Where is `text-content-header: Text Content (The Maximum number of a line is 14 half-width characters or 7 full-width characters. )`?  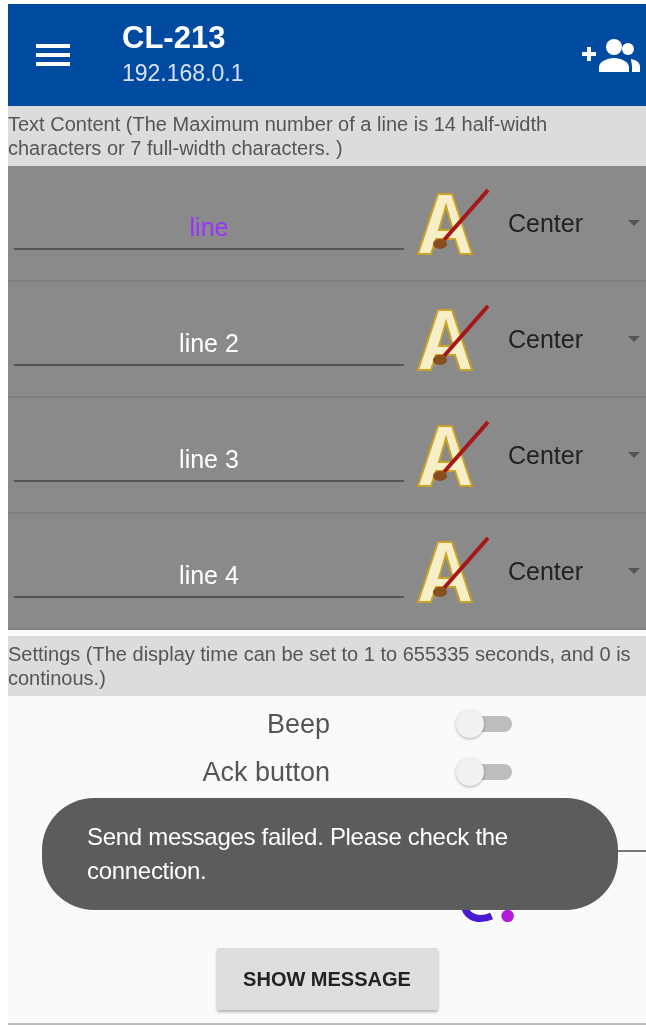 text-content-header: Text Content (The Maximum number of a line is 14 half-width characters or 7 full-width characters. ) is located at coordinates (278, 136).